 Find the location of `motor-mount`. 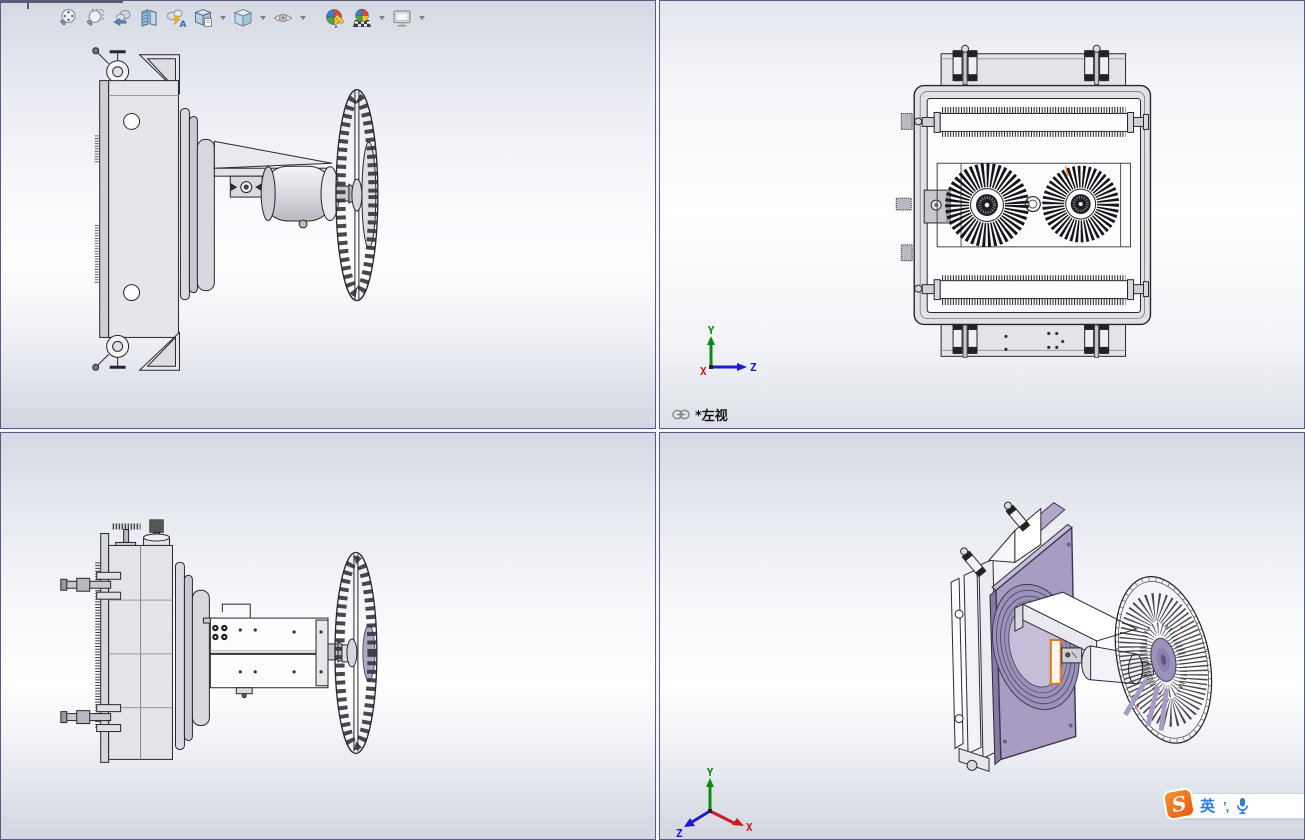

motor-mount is located at coordinates (246, 186).